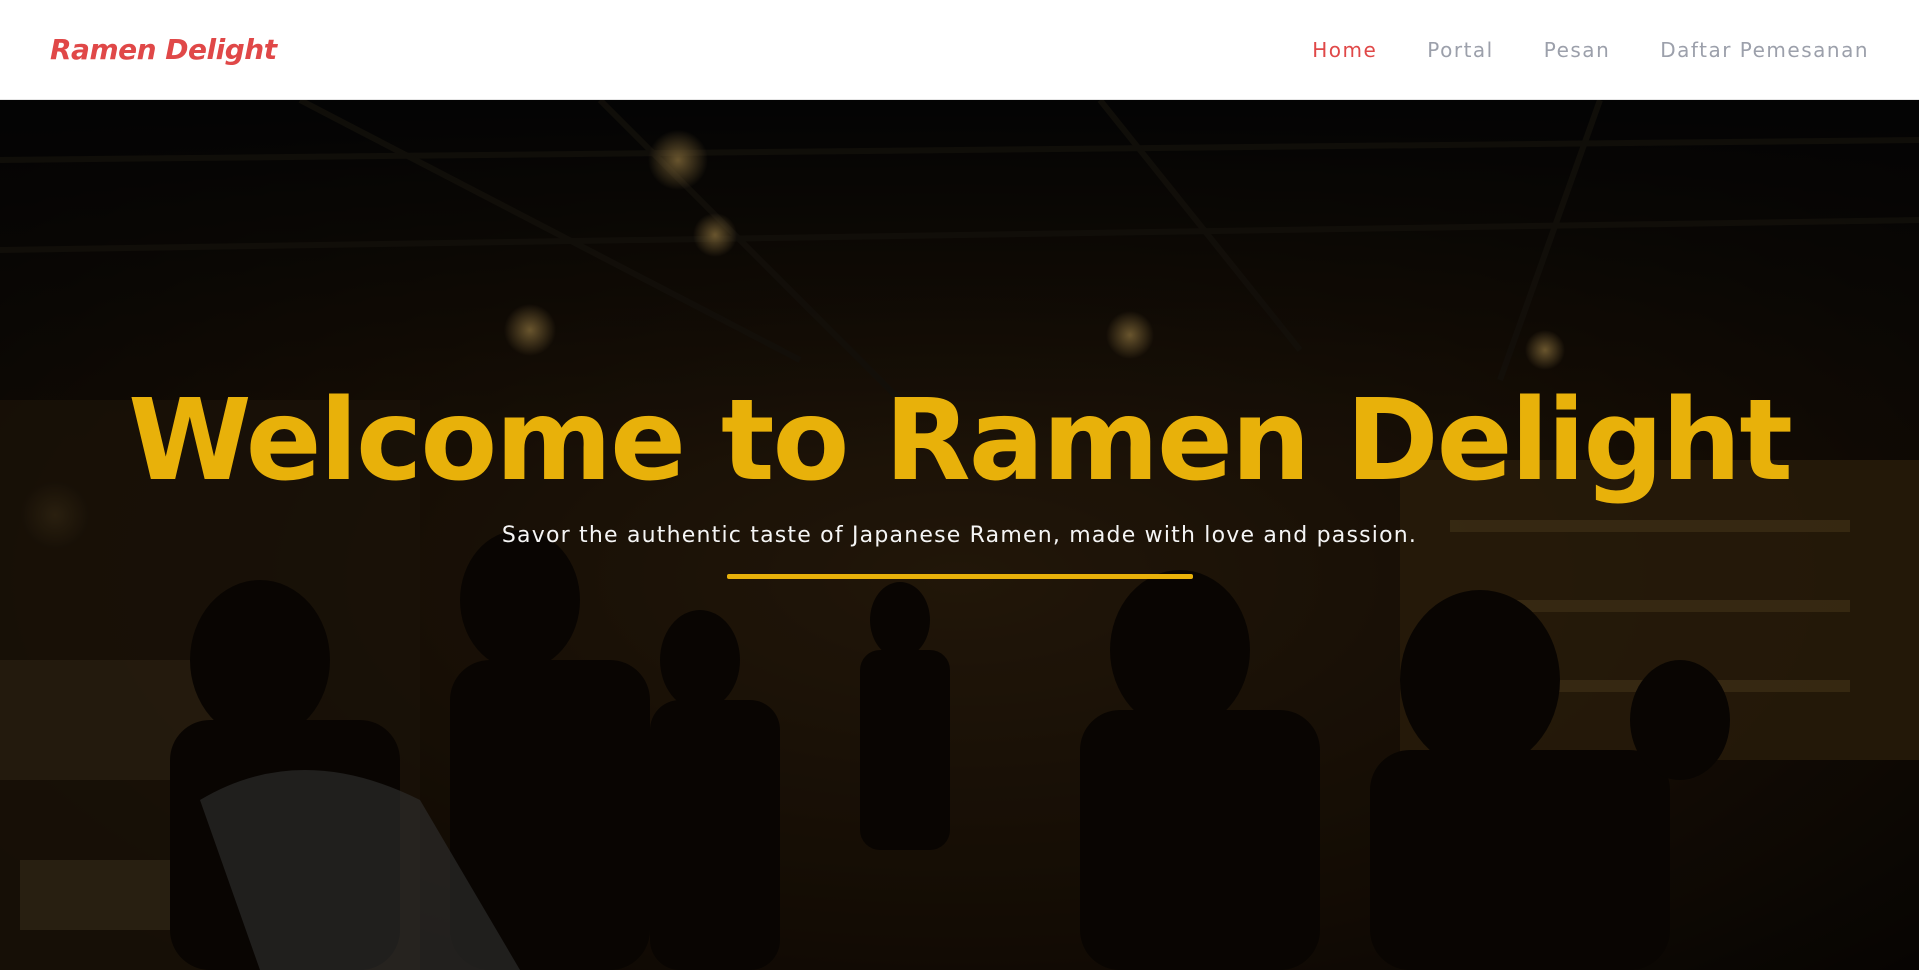 This screenshot has width=1919, height=970. Describe the element at coordinates (1577, 50) in the screenshot. I see `nav-link-pesan: Pesan` at that location.